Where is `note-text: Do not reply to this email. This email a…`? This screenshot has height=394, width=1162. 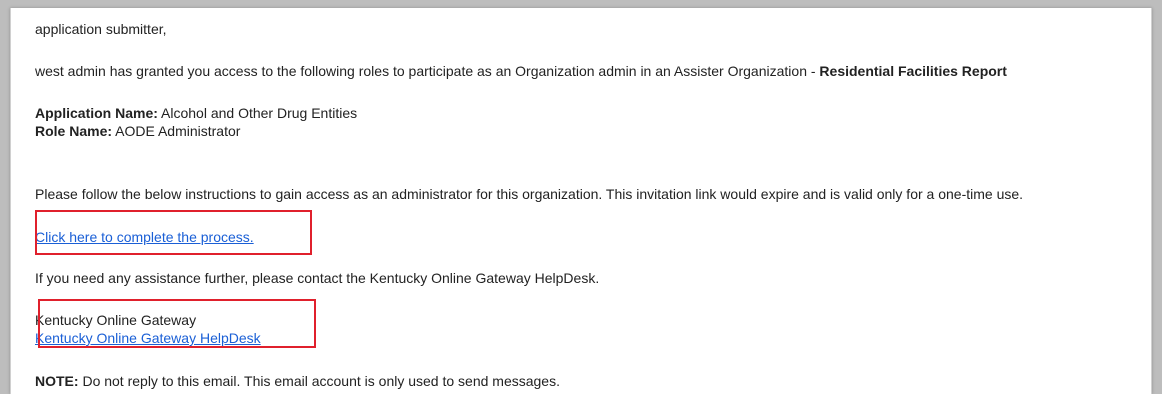 note-text: Do not reply to this email. This email a… is located at coordinates (319, 381).